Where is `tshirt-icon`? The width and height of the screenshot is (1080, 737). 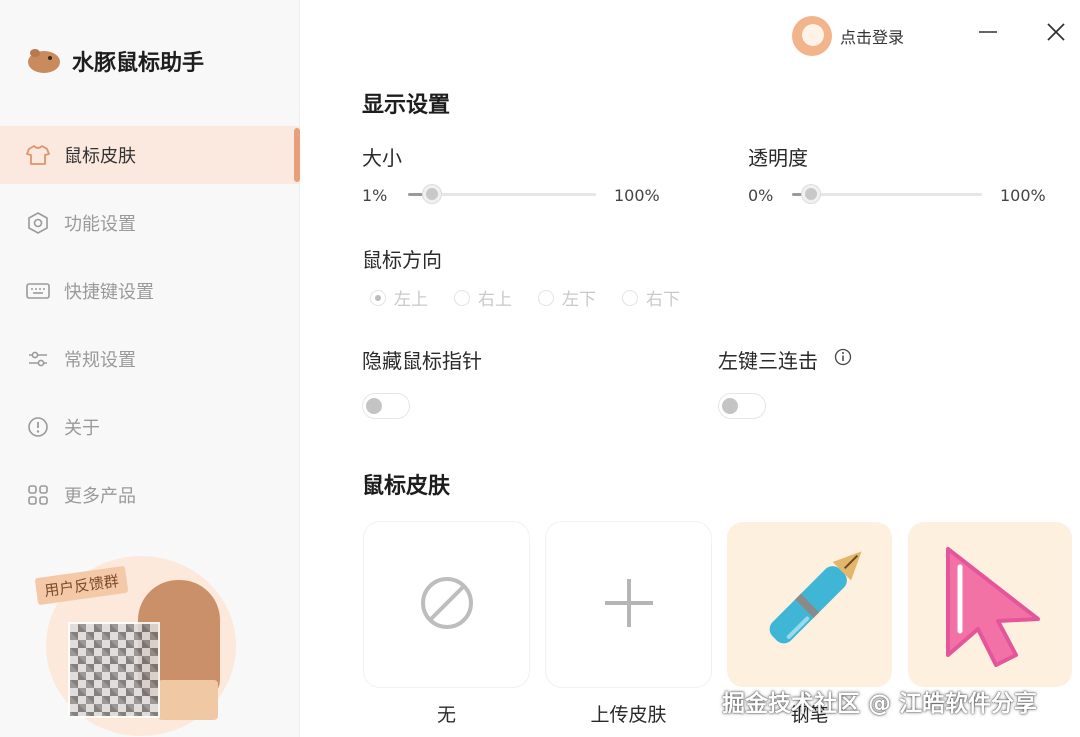 tshirt-icon is located at coordinates (38, 155).